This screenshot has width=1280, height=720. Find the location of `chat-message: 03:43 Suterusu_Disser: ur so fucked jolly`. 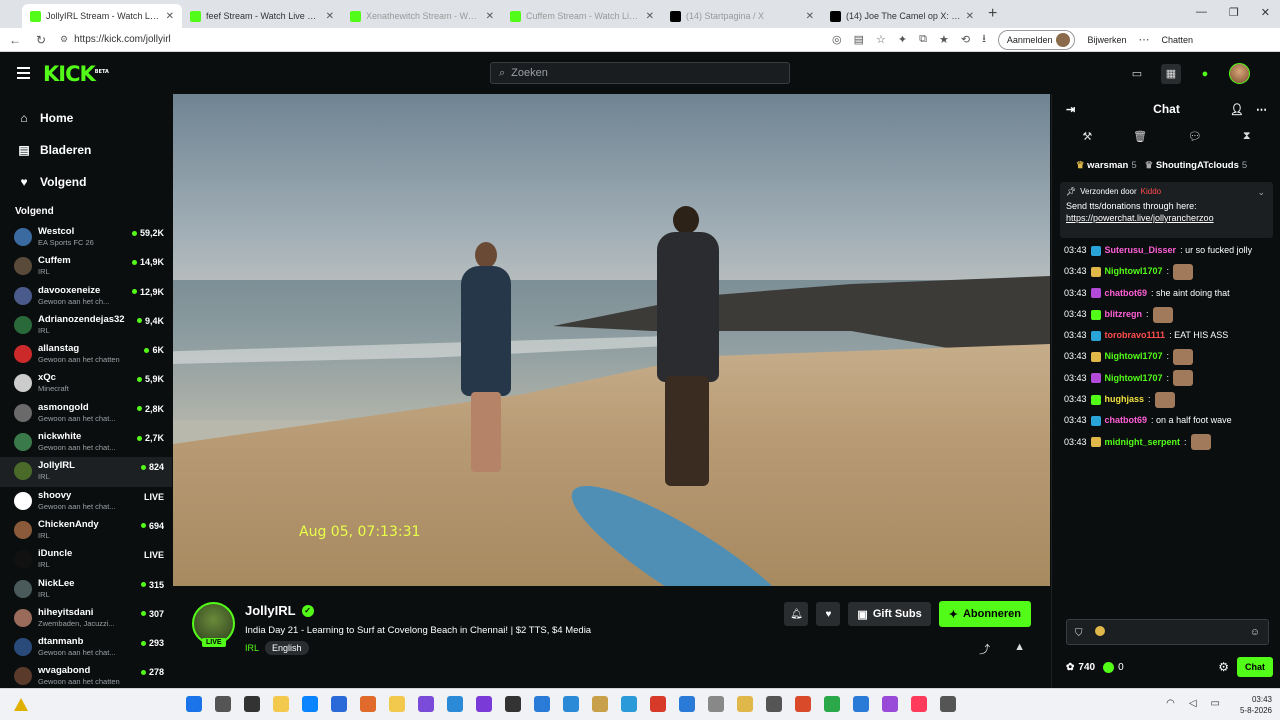

chat-message: 03:43 Suterusu_Disser: ur so fucked jolly is located at coordinates (1169, 250).